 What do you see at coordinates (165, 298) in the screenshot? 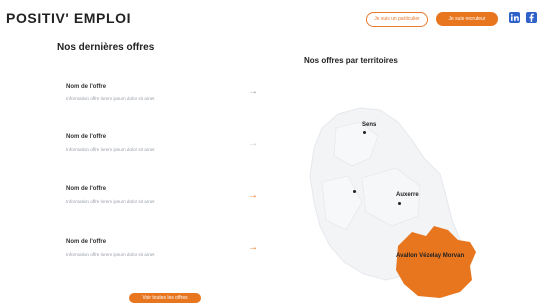
I see `see-all-offers-button: Voir toutes les offres` at bounding box center [165, 298].